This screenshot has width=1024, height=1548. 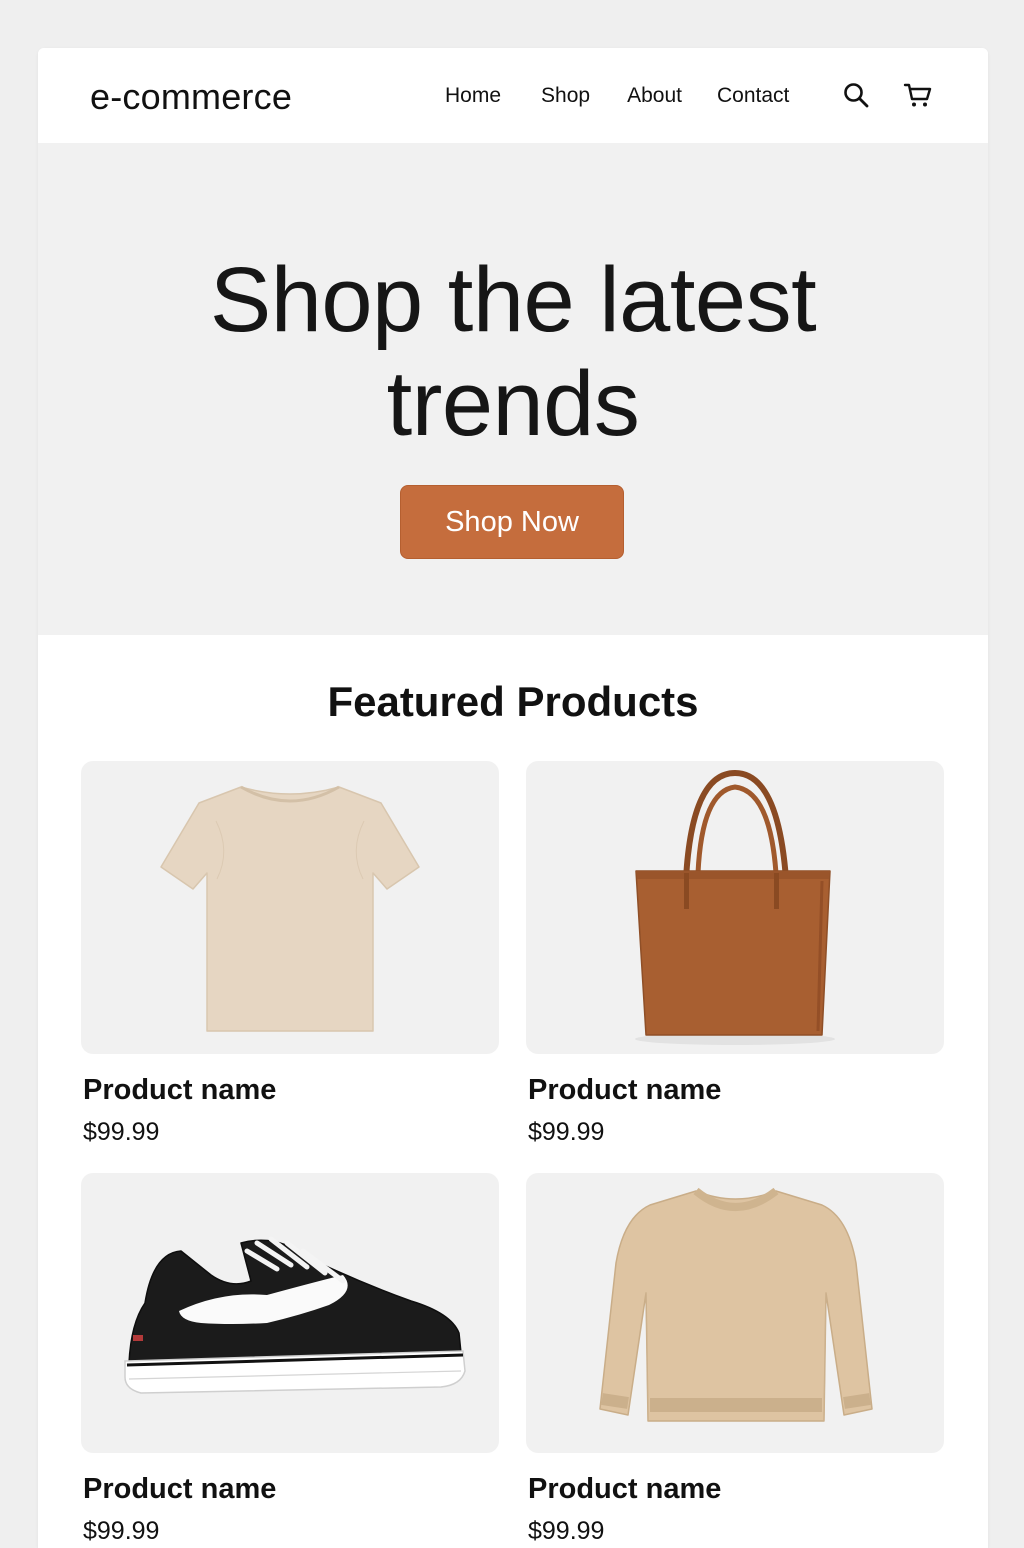 I want to click on product-image-sneaker, so click(x=290, y=1313).